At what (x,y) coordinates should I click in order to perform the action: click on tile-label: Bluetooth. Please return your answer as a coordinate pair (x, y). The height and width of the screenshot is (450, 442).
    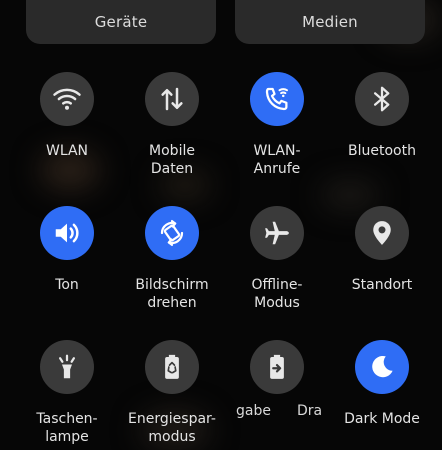
    Looking at the image, I should click on (382, 151).